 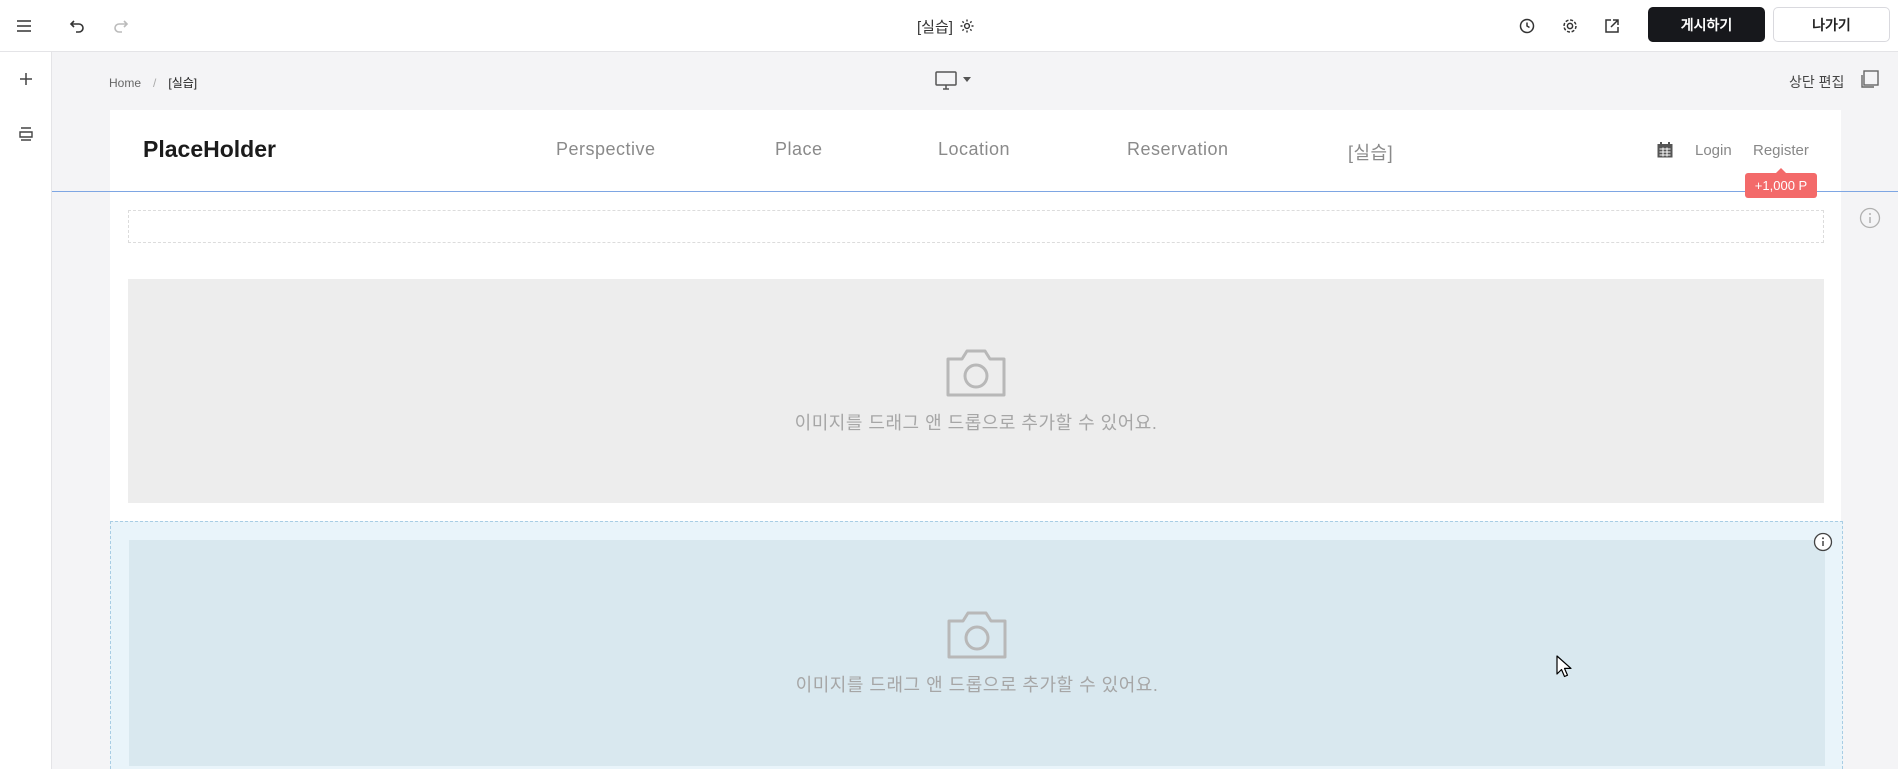 What do you see at coordinates (77, 26) in the screenshot?
I see `undo-icon` at bounding box center [77, 26].